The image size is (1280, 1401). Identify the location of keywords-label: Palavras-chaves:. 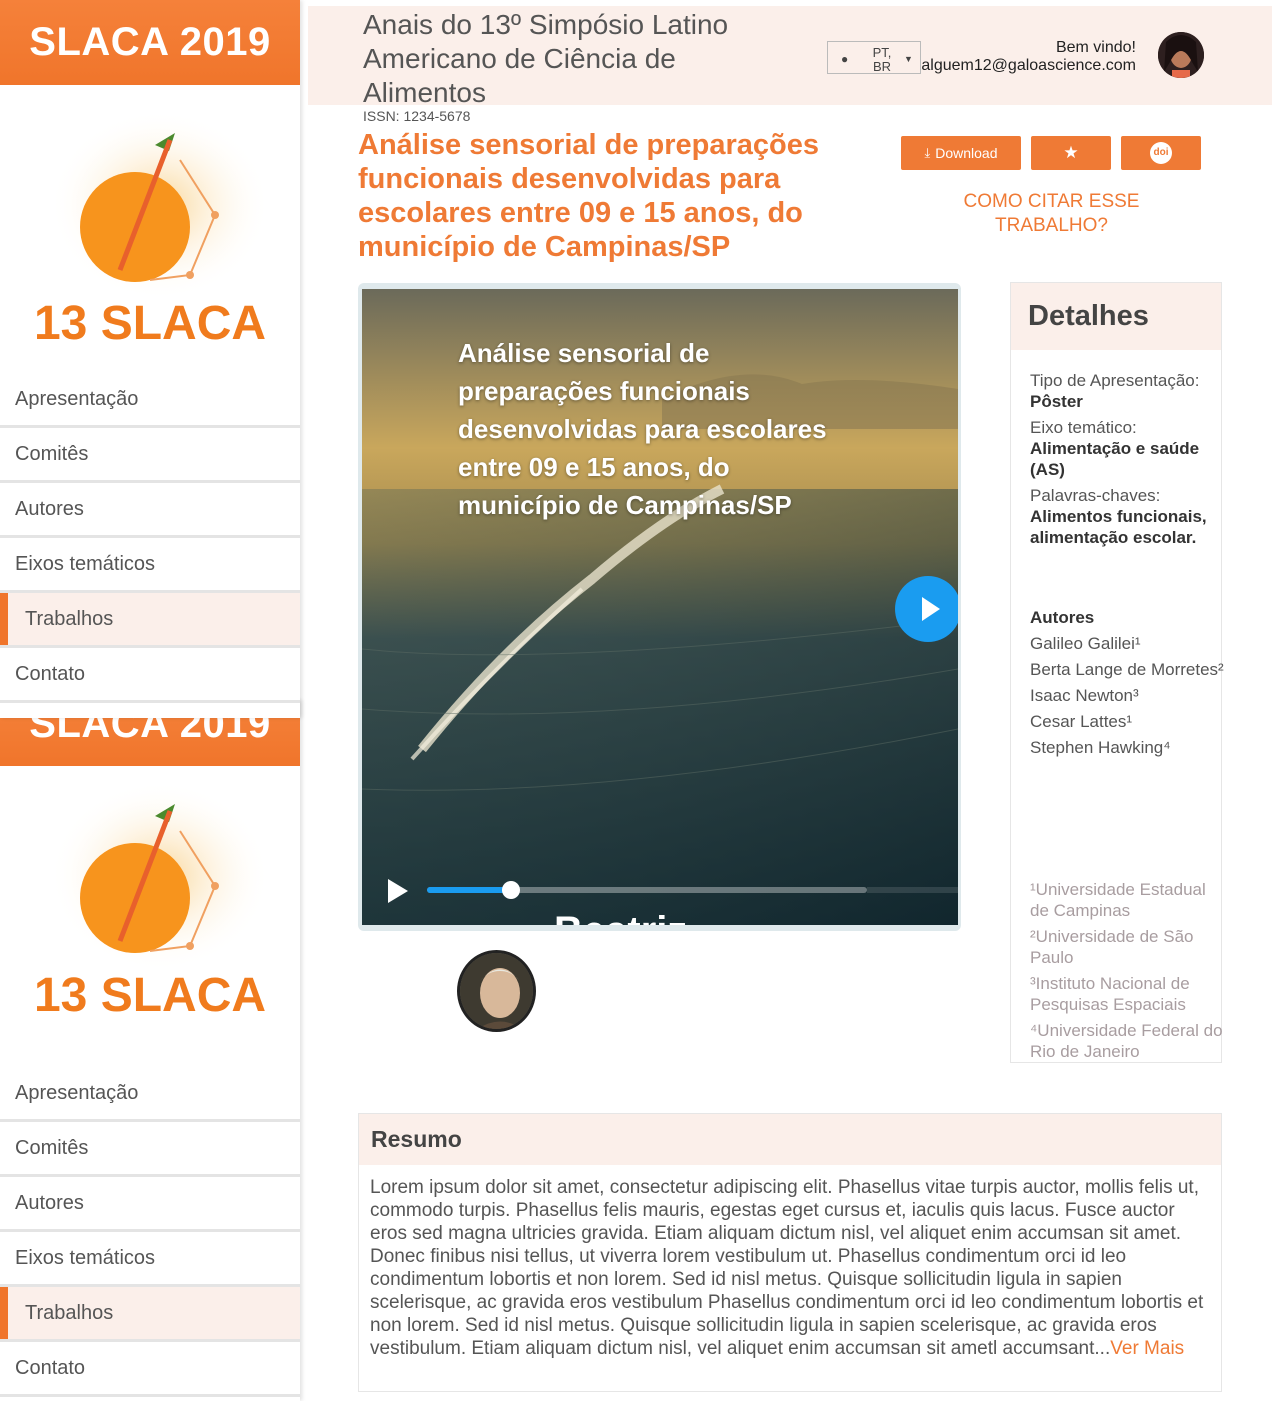
(1095, 495).